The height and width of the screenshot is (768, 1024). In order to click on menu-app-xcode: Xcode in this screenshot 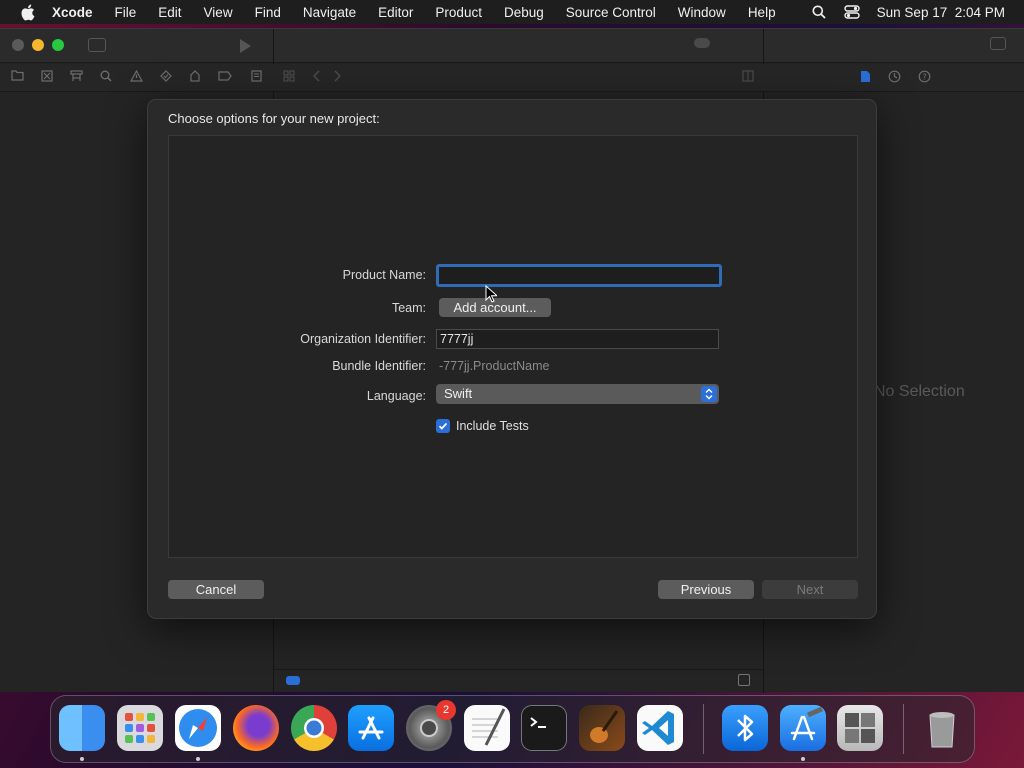, I will do `click(72, 12)`.